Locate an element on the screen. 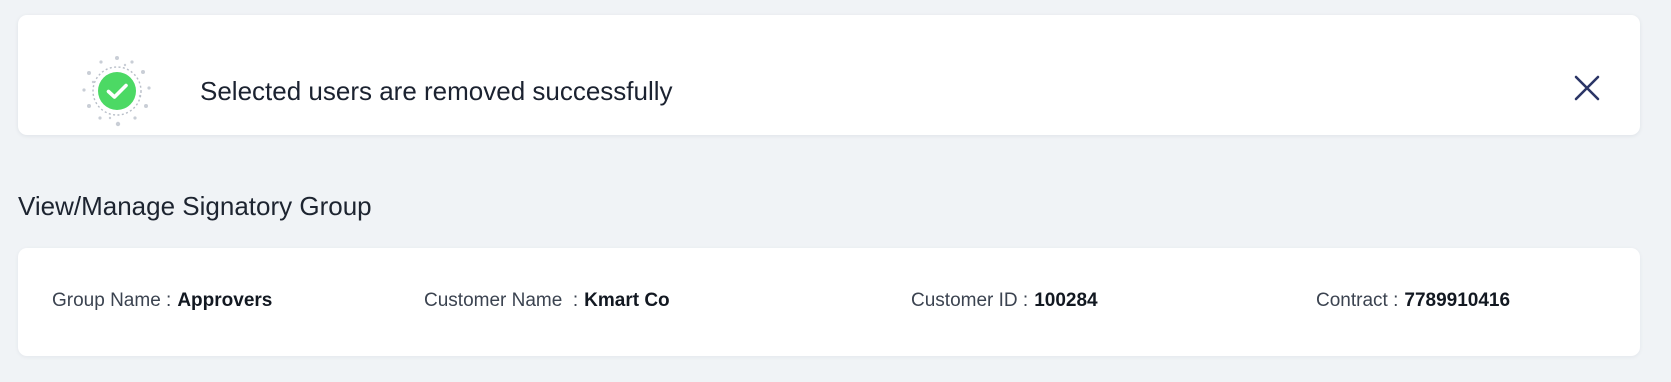 Image resolution: width=1671 pixels, height=382 pixels. close-icon is located at coordinates (1587, 88).